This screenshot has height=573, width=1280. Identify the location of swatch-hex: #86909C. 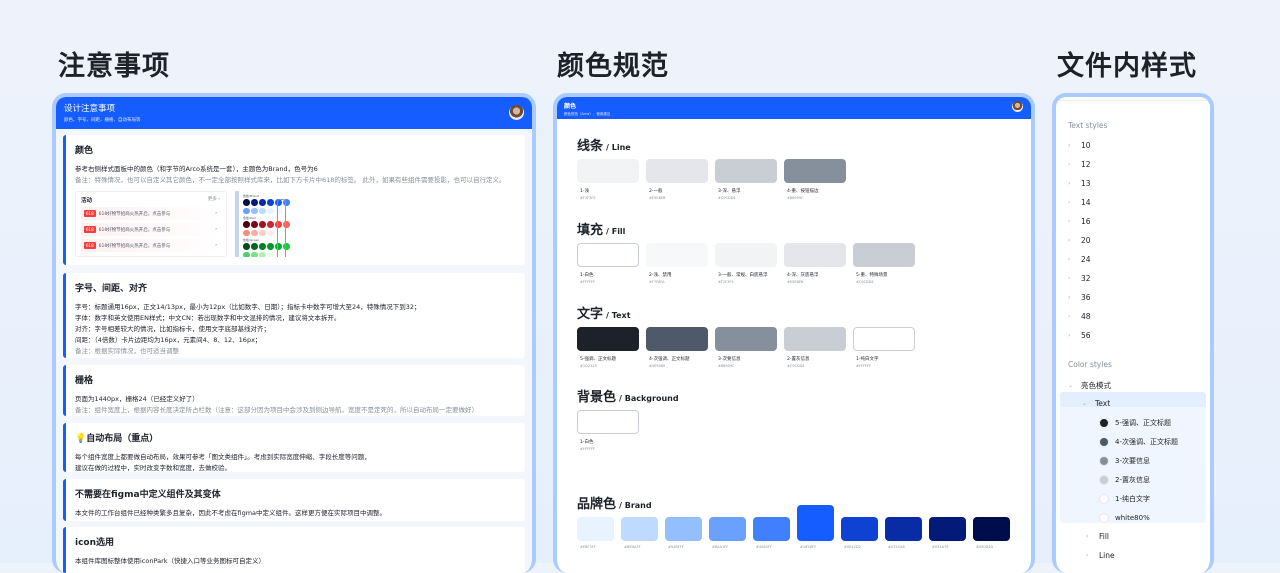
(795, 198).